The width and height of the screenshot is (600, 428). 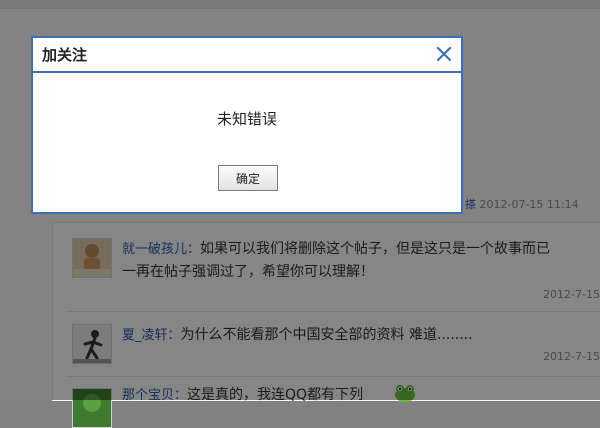 What do you see at coordinates (248, 178) in the screenshot?
I see `confirm-button: 确定` at bounding box center [248, 178].